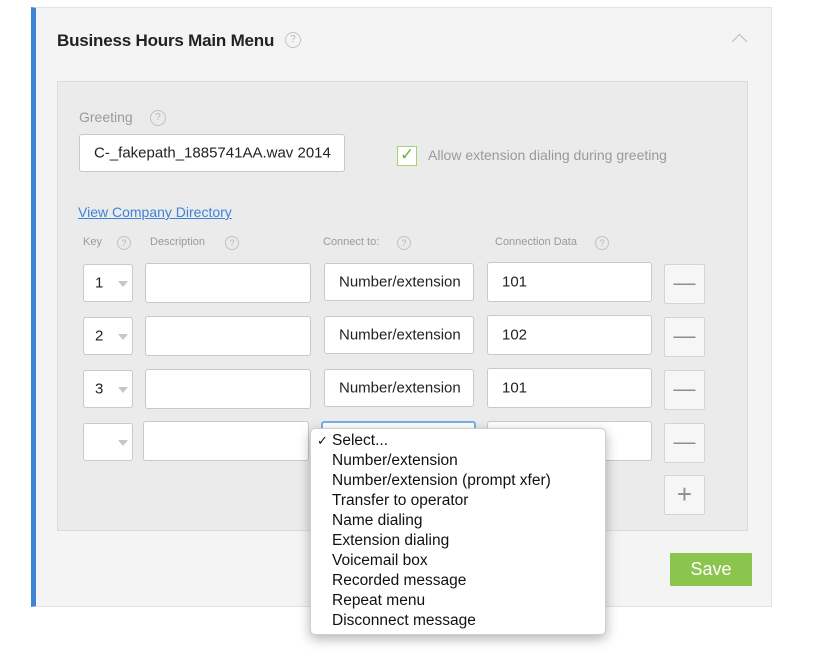 The height and width of the screenshot is (666, 816). I want to click on checkmark-icon: ✓, so click(407, 154).